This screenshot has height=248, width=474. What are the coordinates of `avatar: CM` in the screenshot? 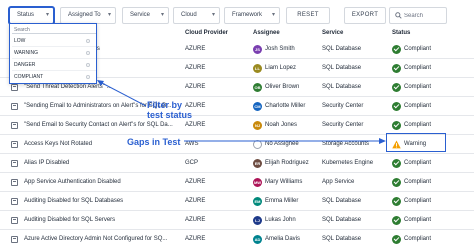 It's located at (257, 106).